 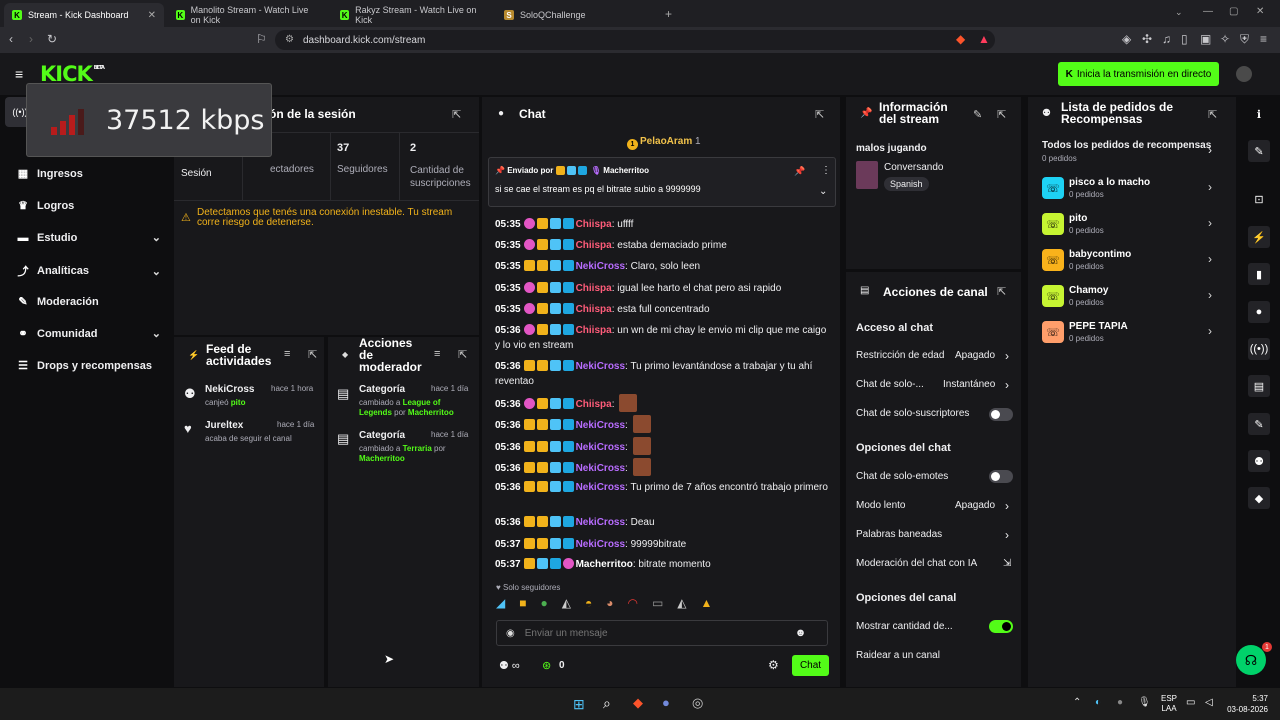 I want to click on sidebar-item-logros: ♛ Logros, so click(x=88, y=206).